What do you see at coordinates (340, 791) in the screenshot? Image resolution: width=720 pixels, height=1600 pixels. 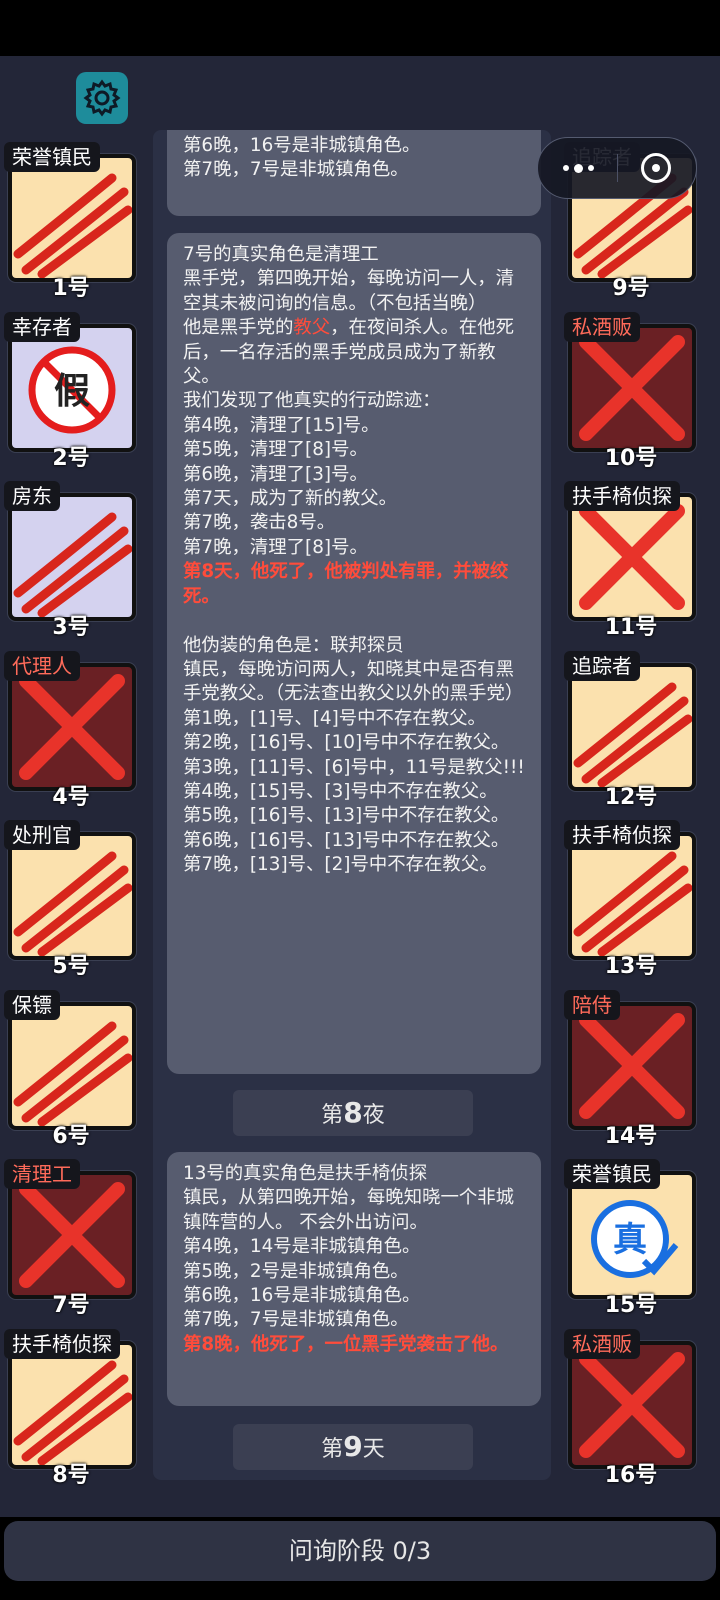 I see `log-line: 第4晚，[15]号、[3]号中不存在教父。` at bounding box center [340, 791].